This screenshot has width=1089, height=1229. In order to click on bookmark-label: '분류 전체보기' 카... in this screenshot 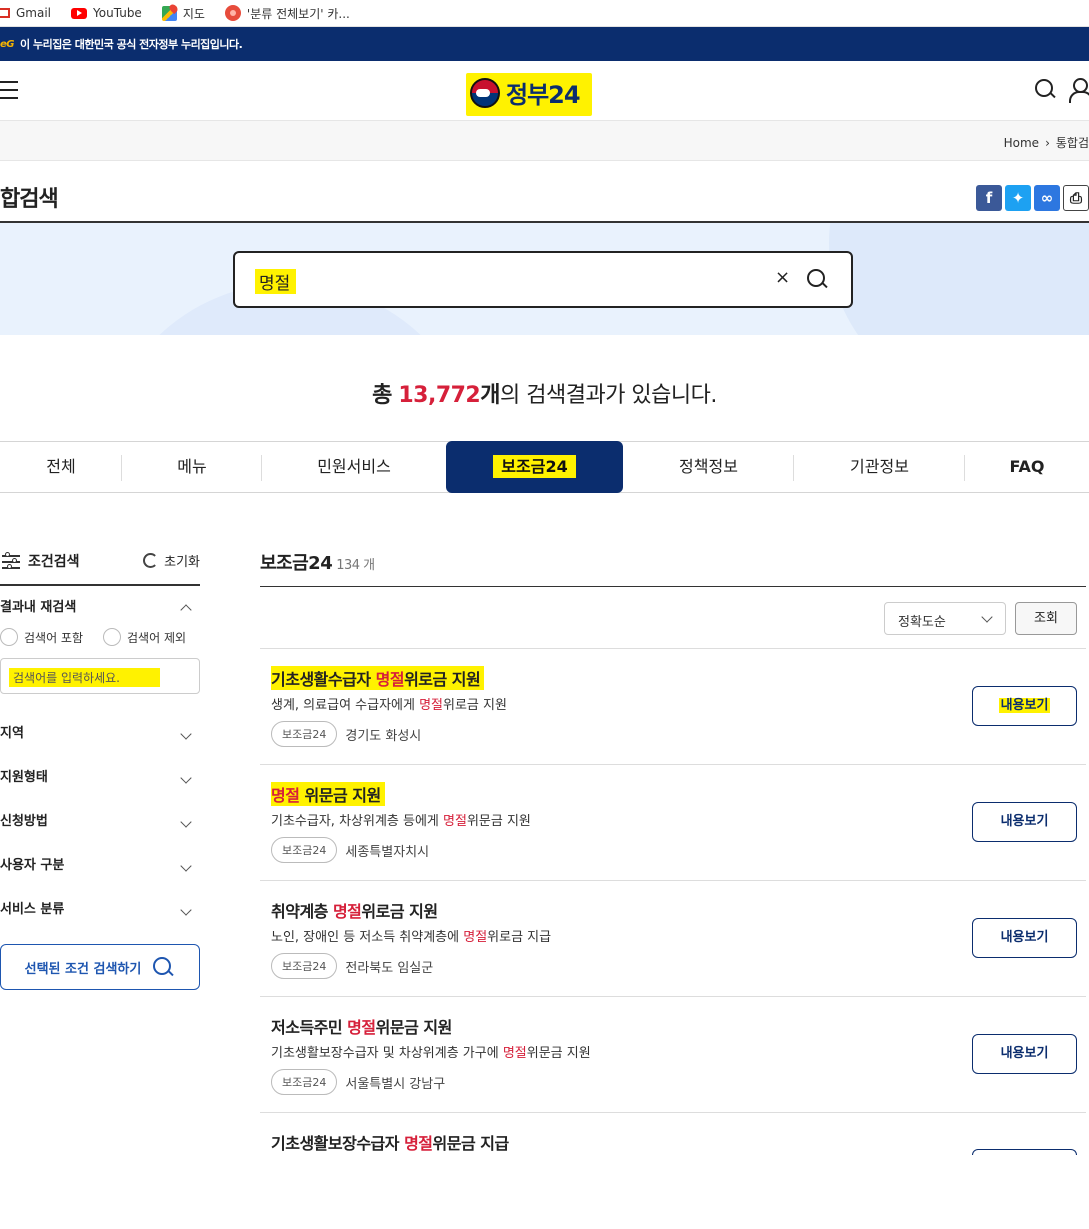, I will do `click(298, 13)`.